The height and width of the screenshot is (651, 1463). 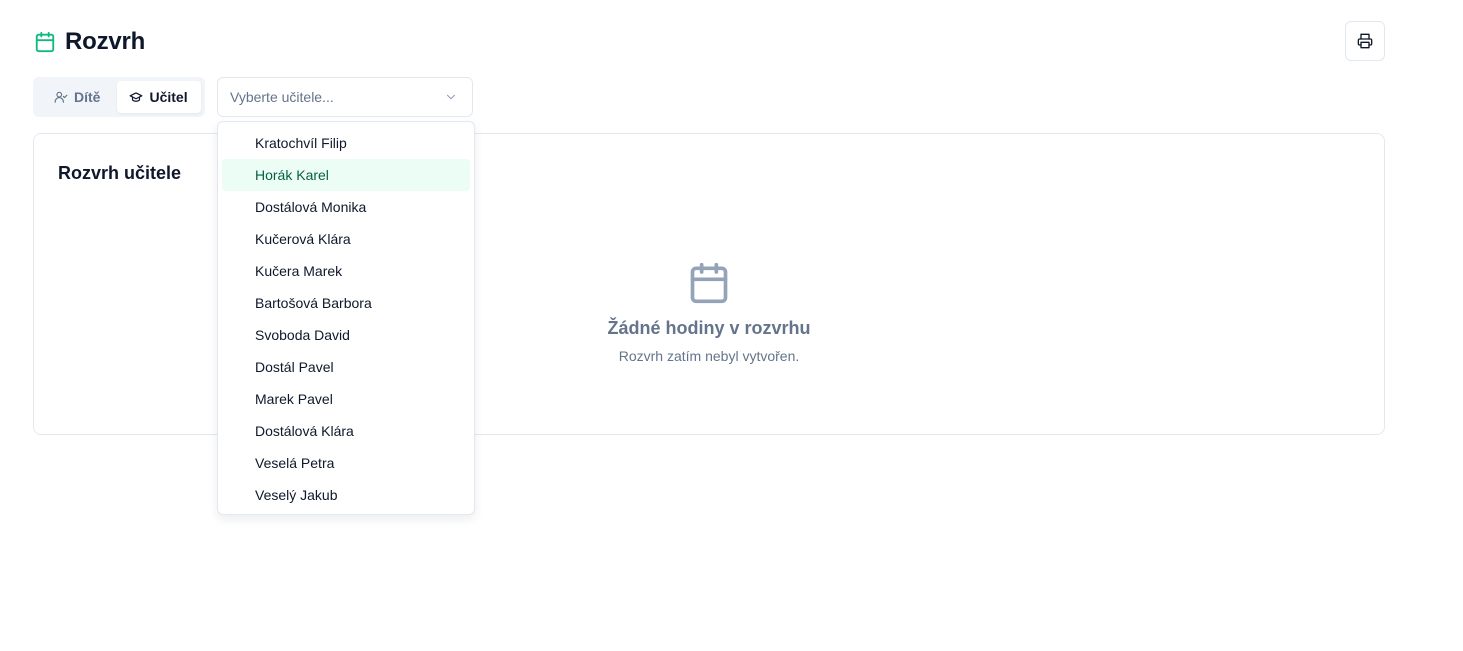 What do you see at coordinates (120, 173) in the screenshot?
I see `card-title: Rozvrh učitele` at bounding box center [120, 173].